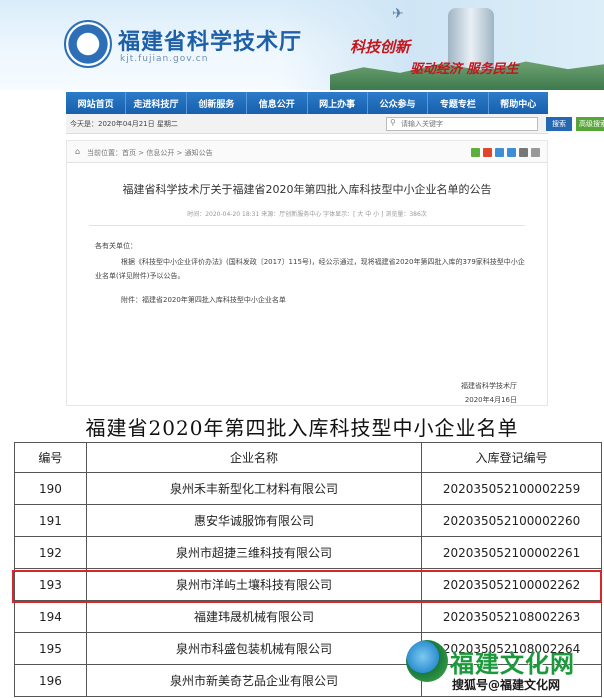  I want to click on nav-item-innovation: 创新服务, so click(217, 103).